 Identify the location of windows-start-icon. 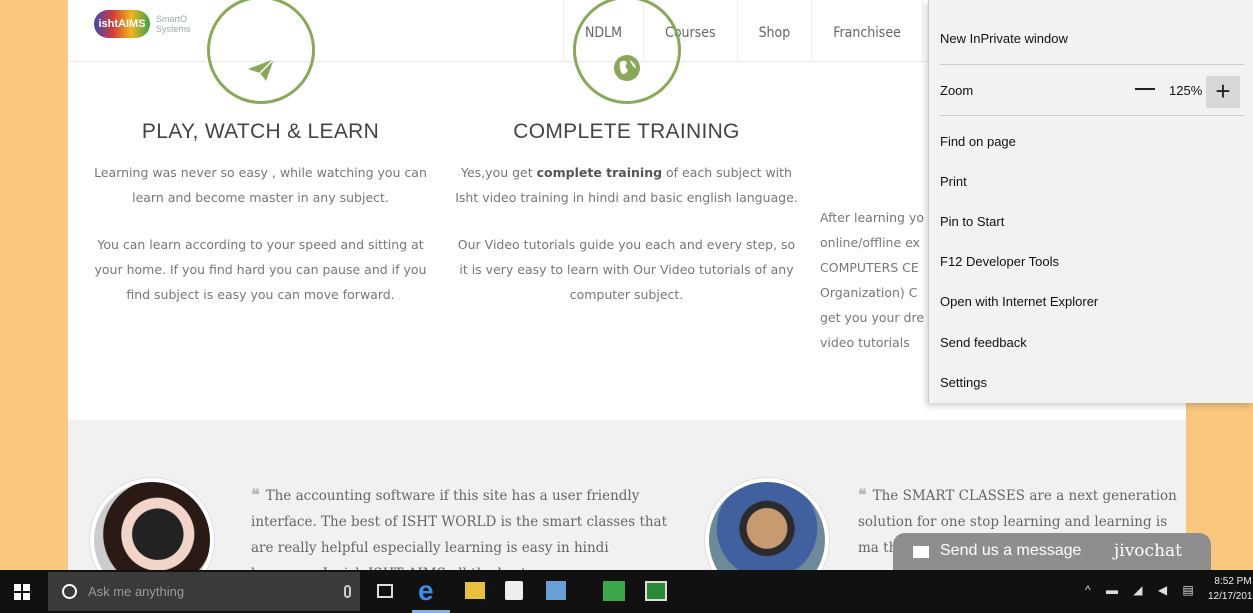
(22, 592).